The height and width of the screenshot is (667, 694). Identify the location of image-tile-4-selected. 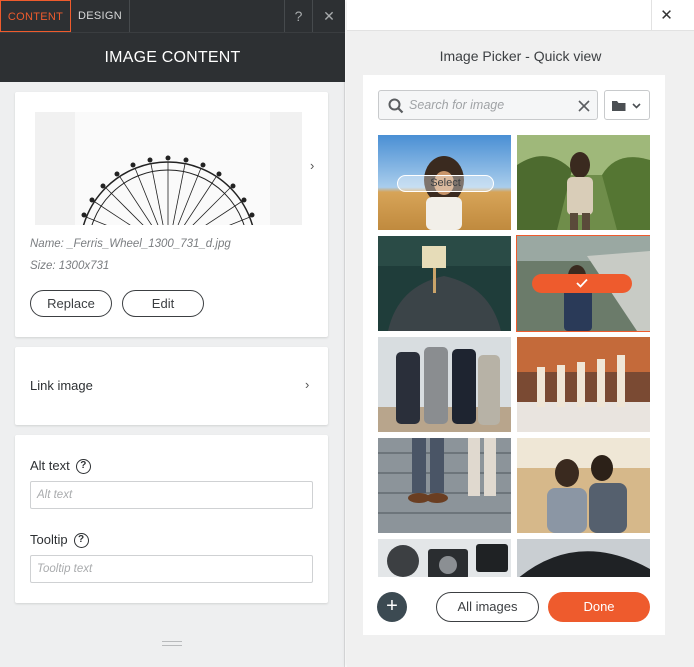
(583, 283).